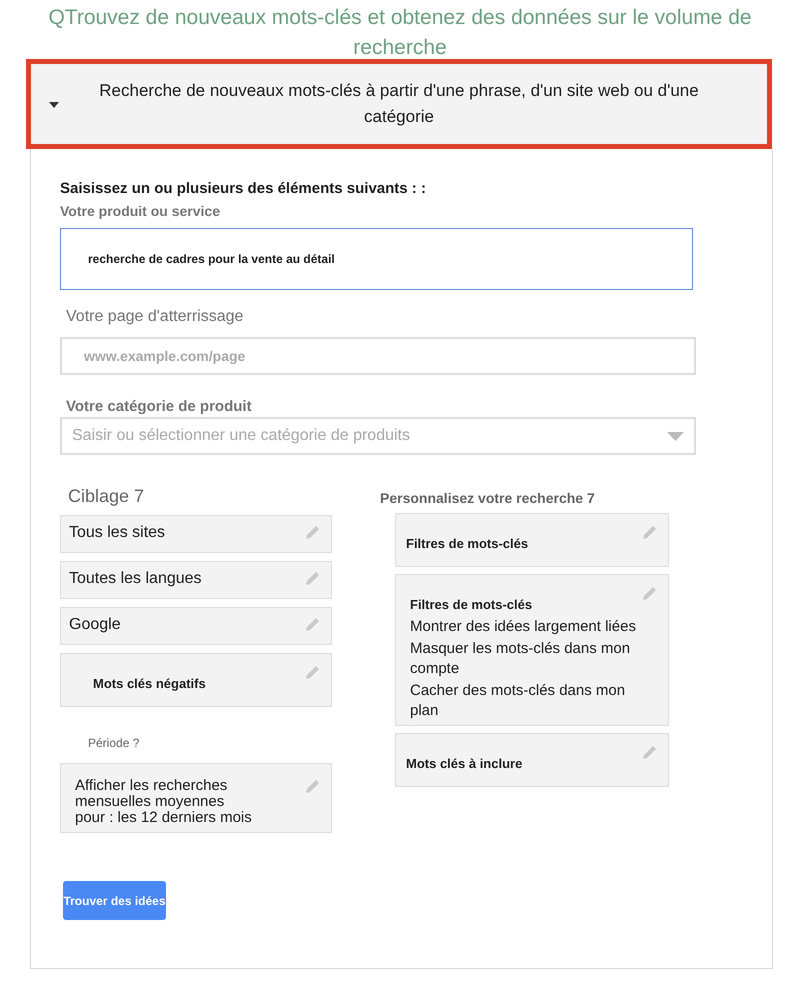 This screenshot has width=800, height=981. Describe the element at coordinates (196, 534) in the screenshot. I see `option-card: Tous les sites` at that location.